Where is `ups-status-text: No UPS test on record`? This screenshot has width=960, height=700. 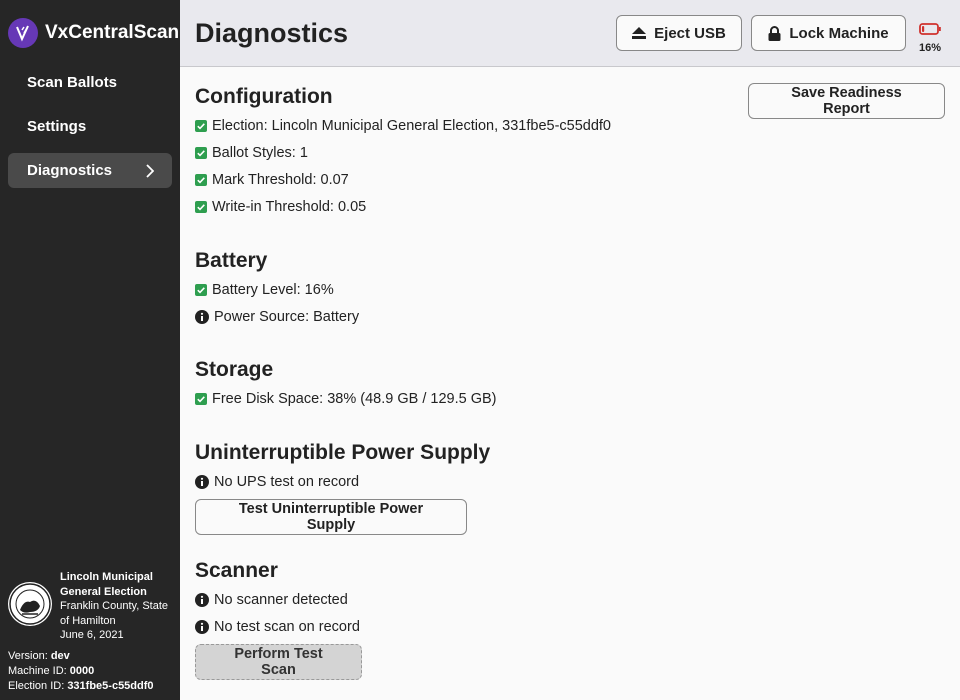 ups-status-text: No UPS test on record is located at coordinates (287, 481).